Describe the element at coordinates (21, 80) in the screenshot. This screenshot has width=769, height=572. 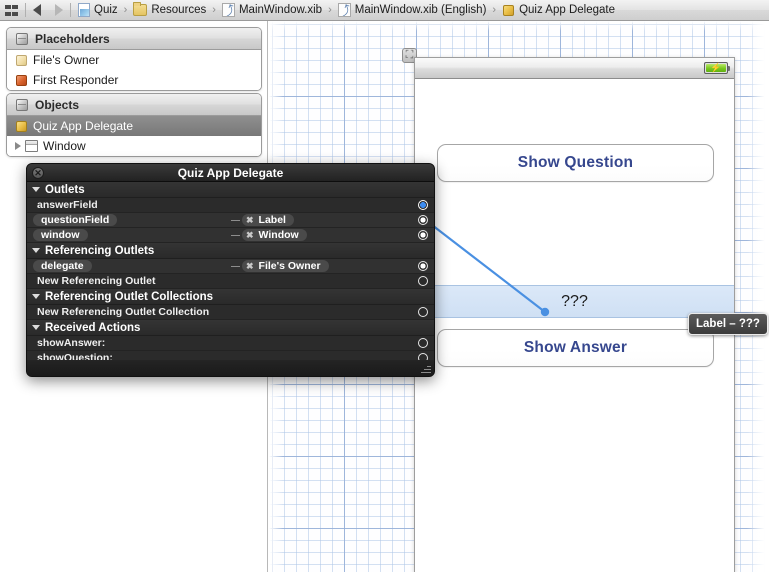
I see `cube-red-icon` at that location.